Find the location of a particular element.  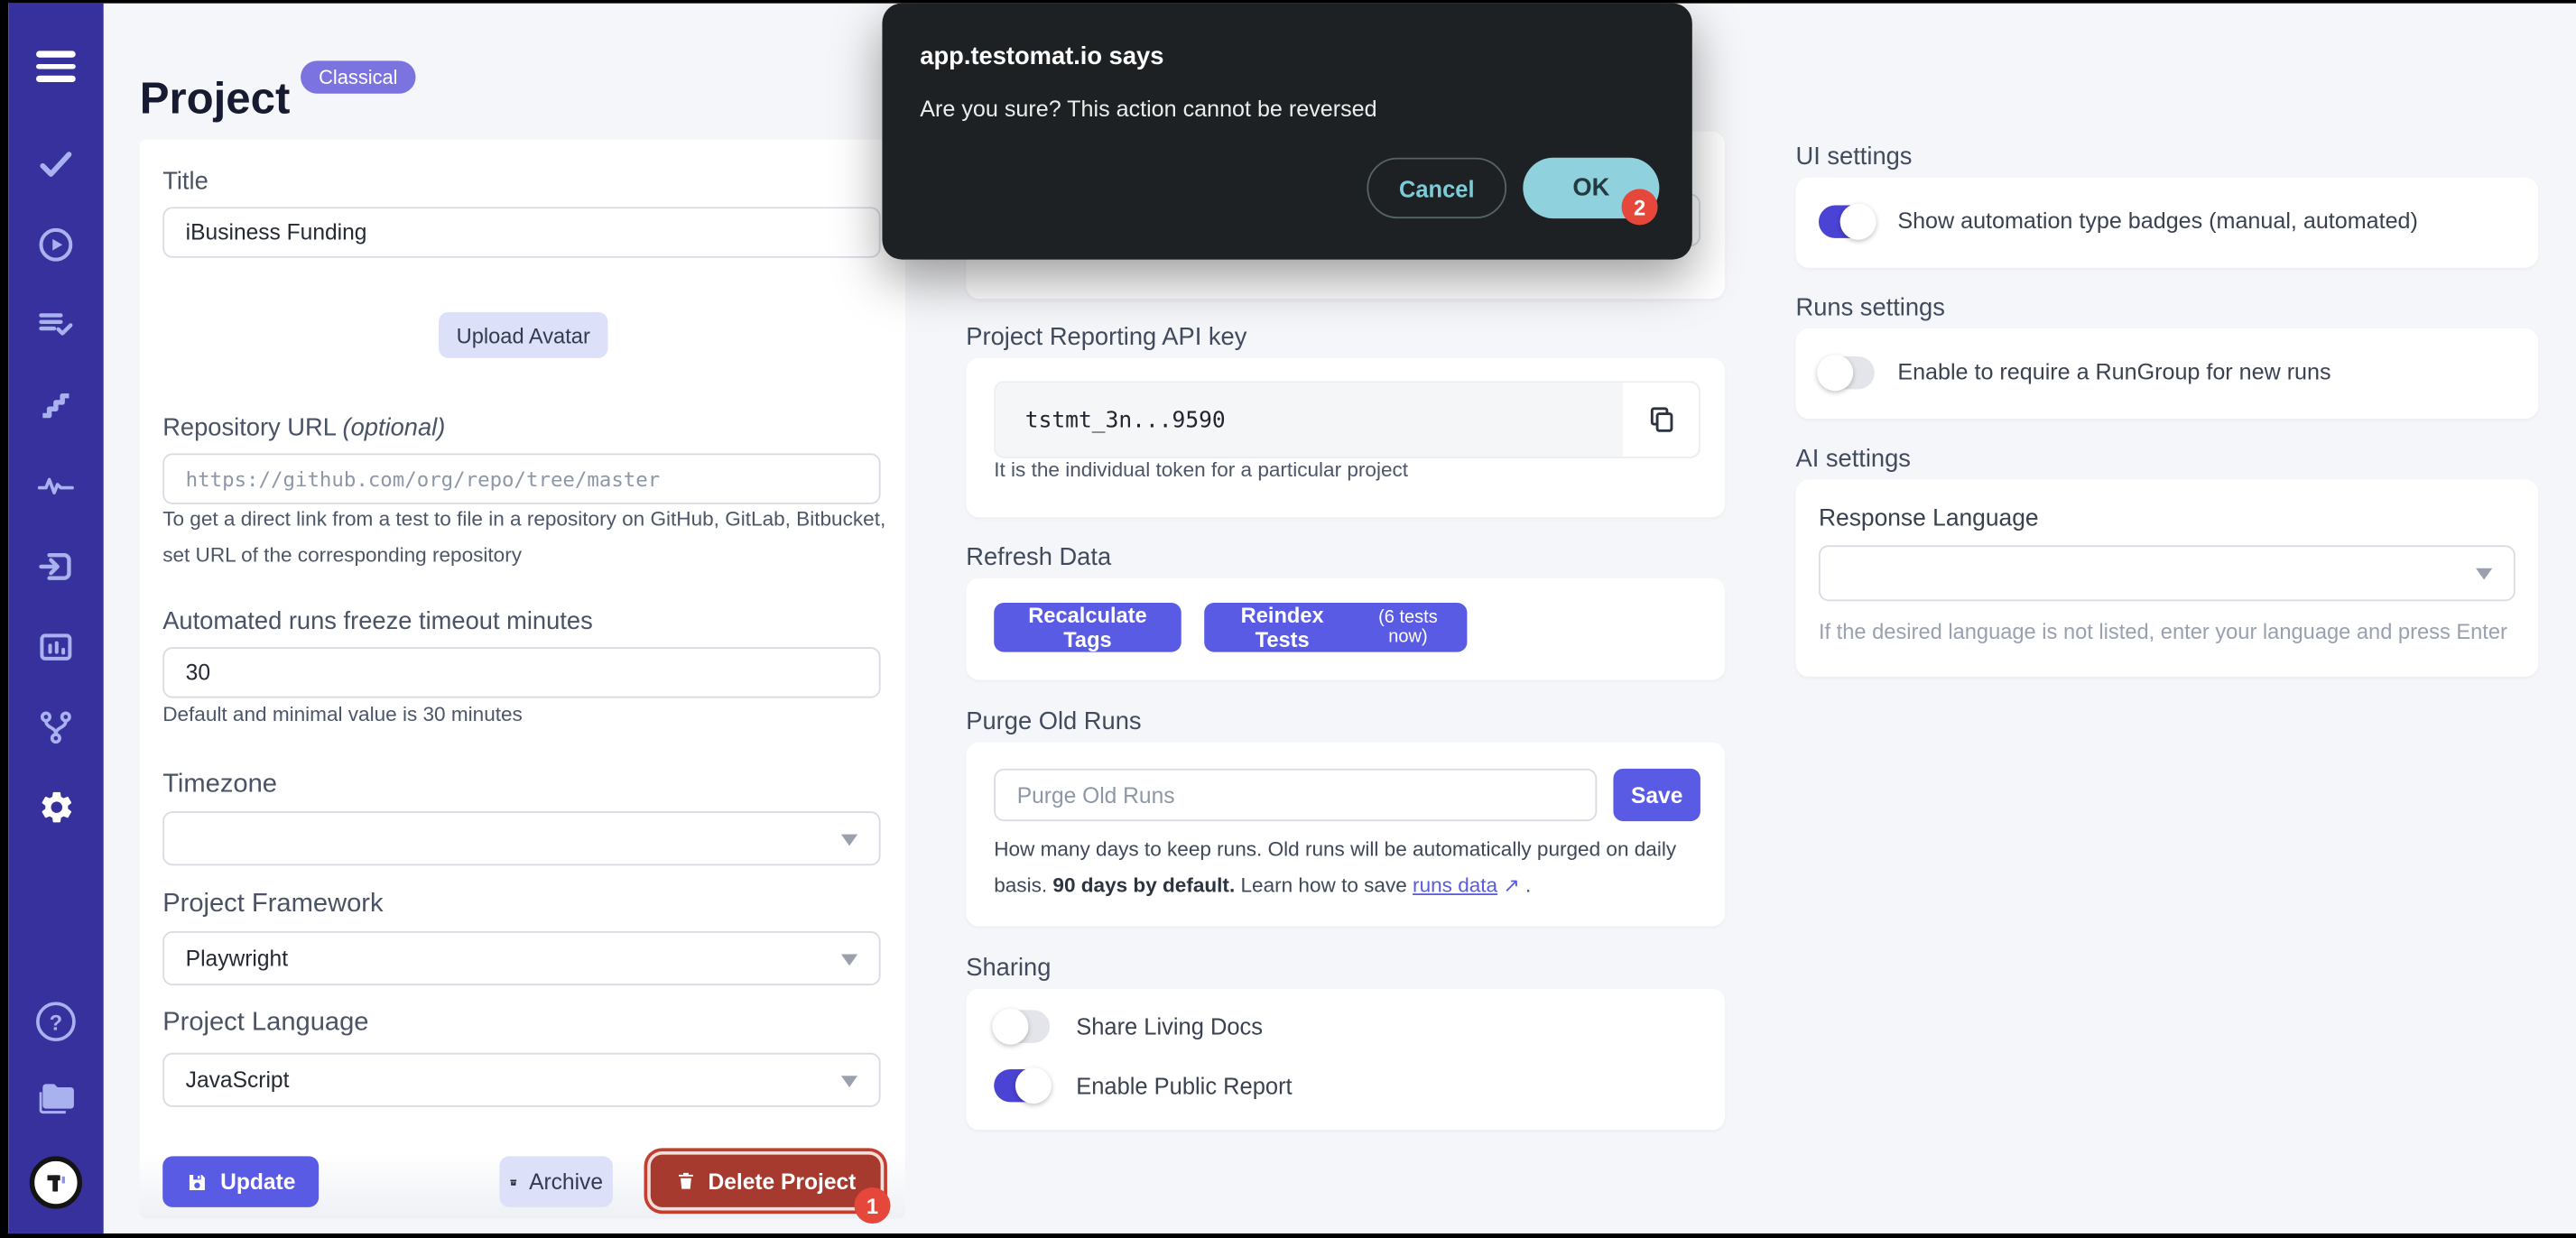

show-badges-toggle is located at coordinates (1847, 221).